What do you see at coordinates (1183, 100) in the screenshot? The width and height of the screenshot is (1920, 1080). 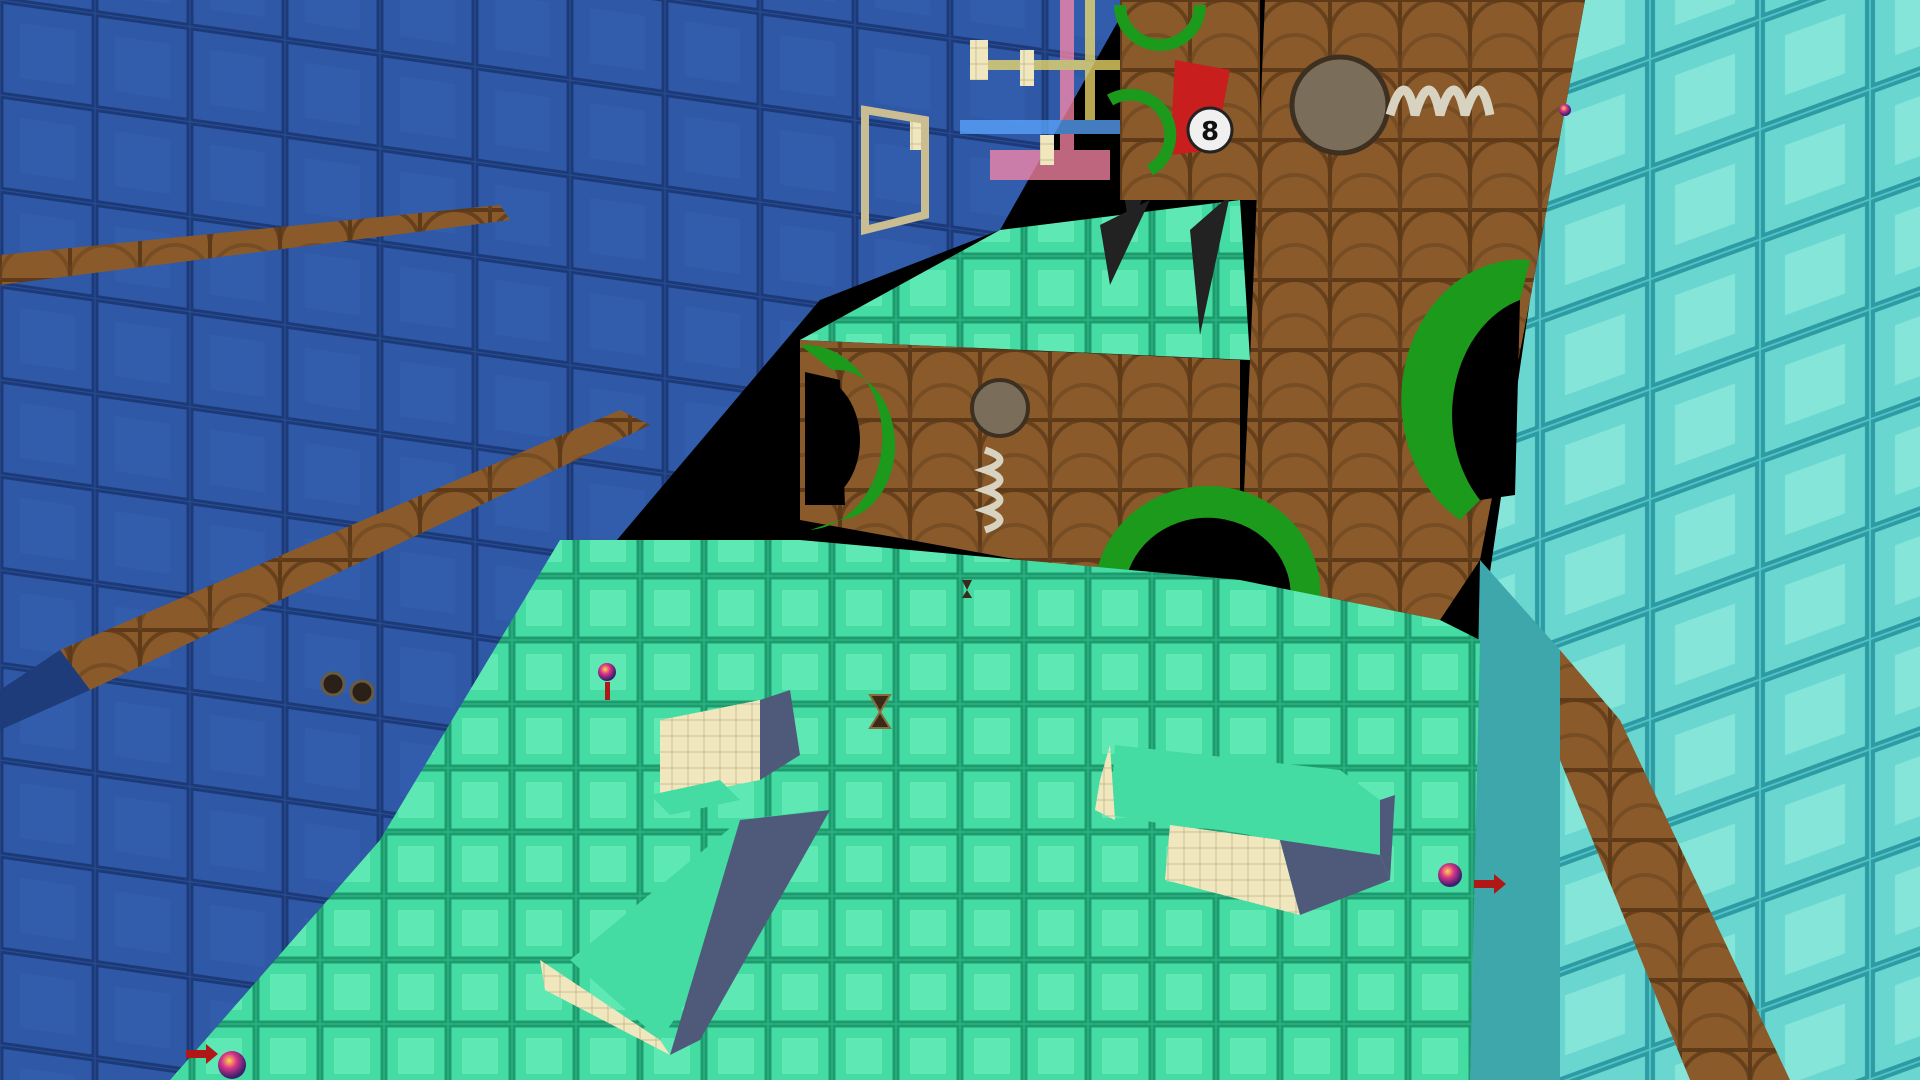 I see `distant-tower: 8` at bounding box center [1183, 100].